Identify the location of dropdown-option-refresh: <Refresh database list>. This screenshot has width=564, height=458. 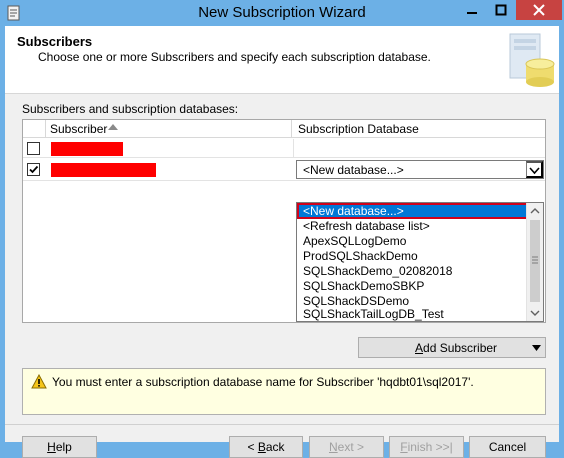
(412, 226).